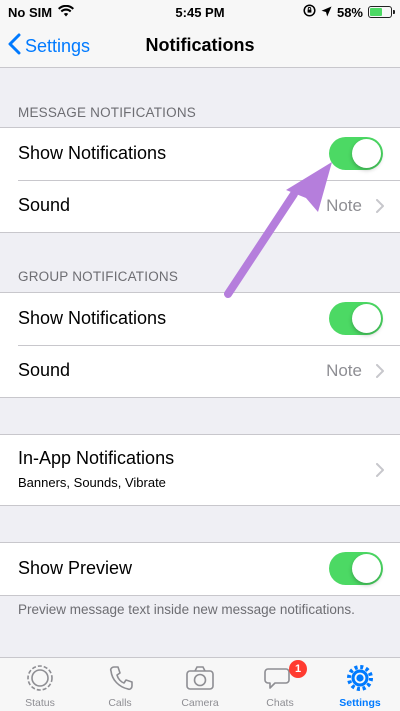 The image size is (400, 711). Describe the element at coordinates (200, 206) in the screenshot. I see `message-sound-row: Sound Note` at that location.